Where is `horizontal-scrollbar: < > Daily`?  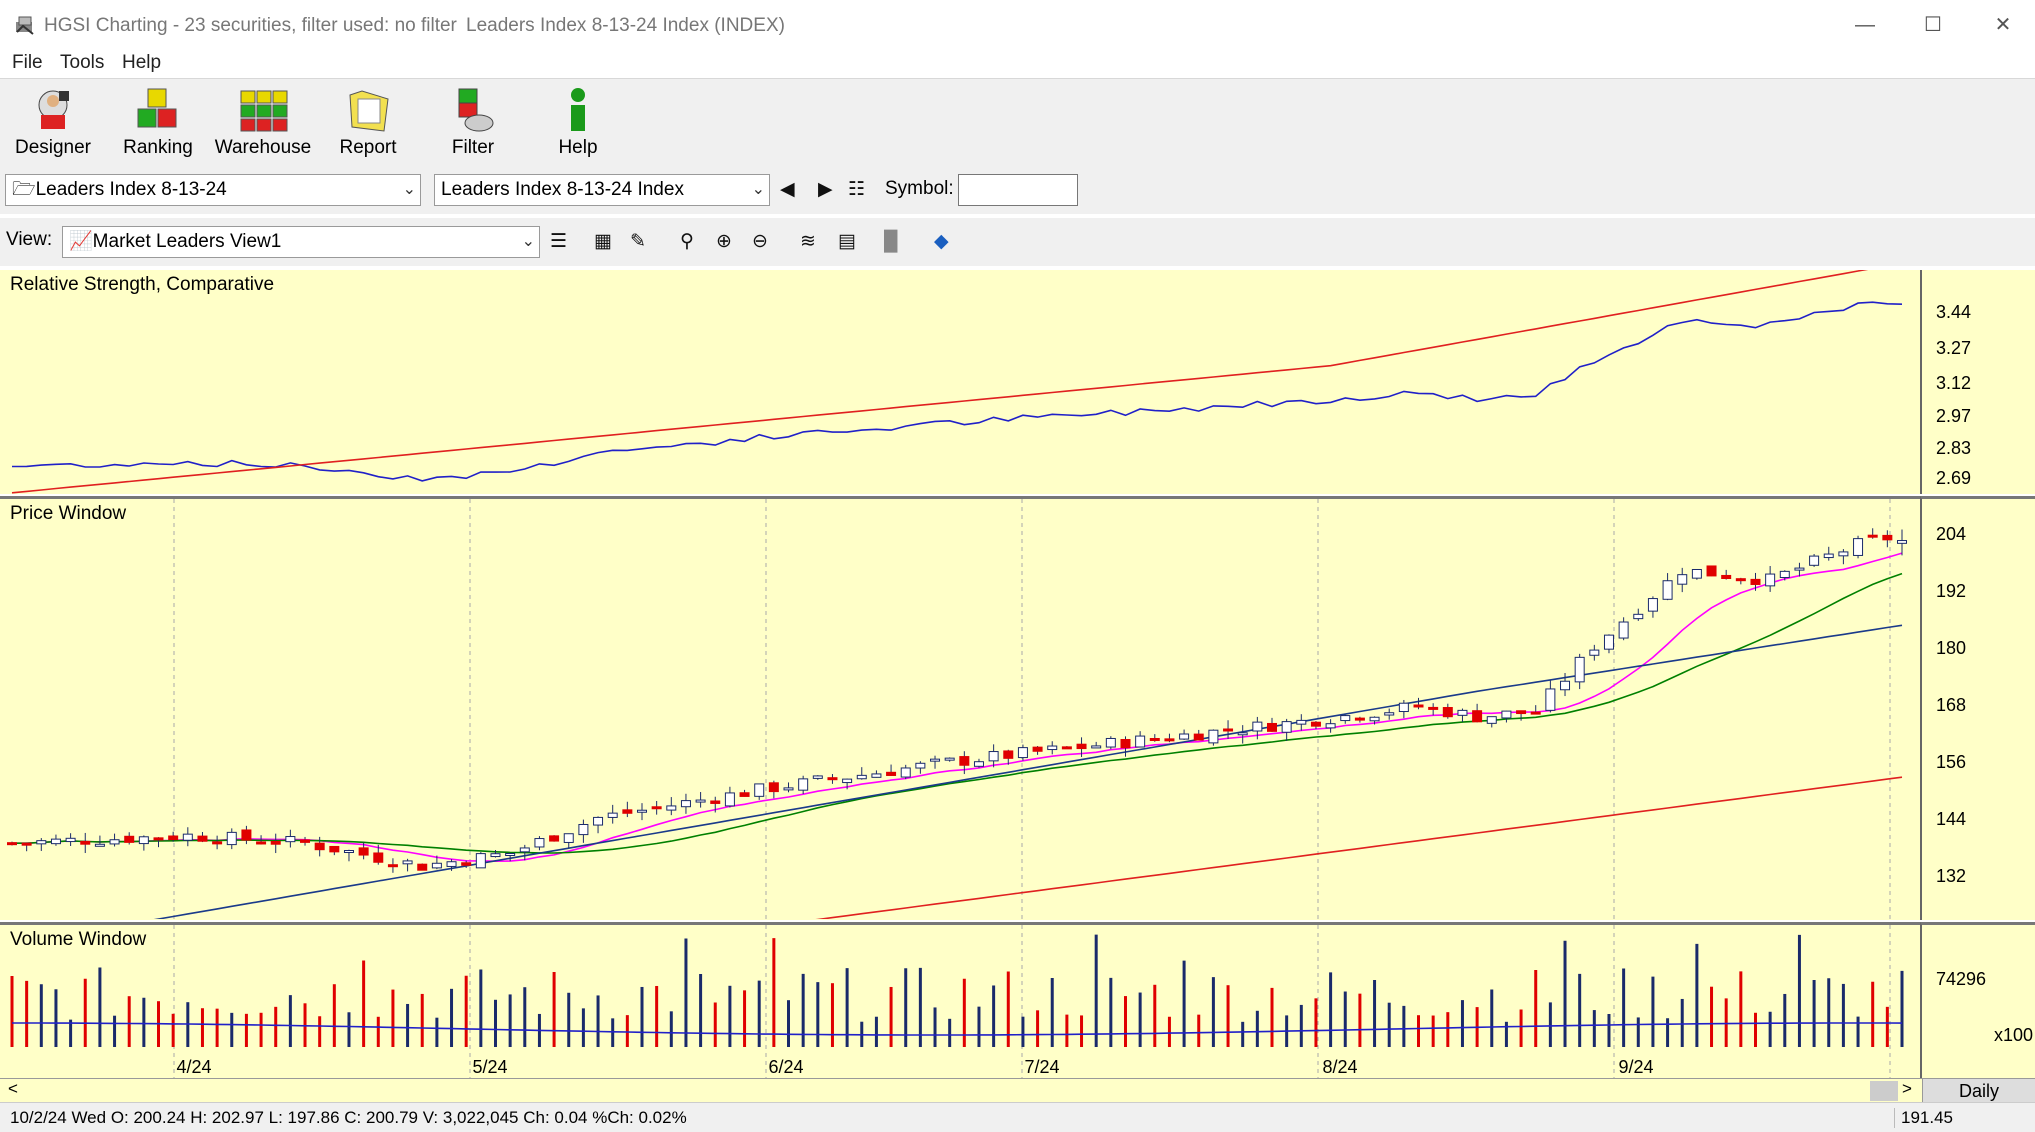
horizontal-scrollbar: < > Daily is located at coordinates (1017, 1090).